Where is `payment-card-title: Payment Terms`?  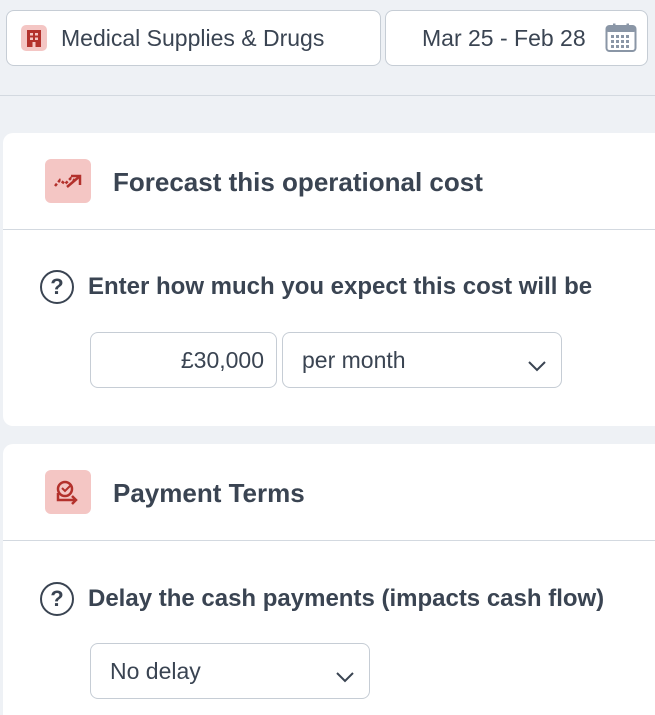 payment-card-title: Payment Terms is located at coordinates (209, 493).